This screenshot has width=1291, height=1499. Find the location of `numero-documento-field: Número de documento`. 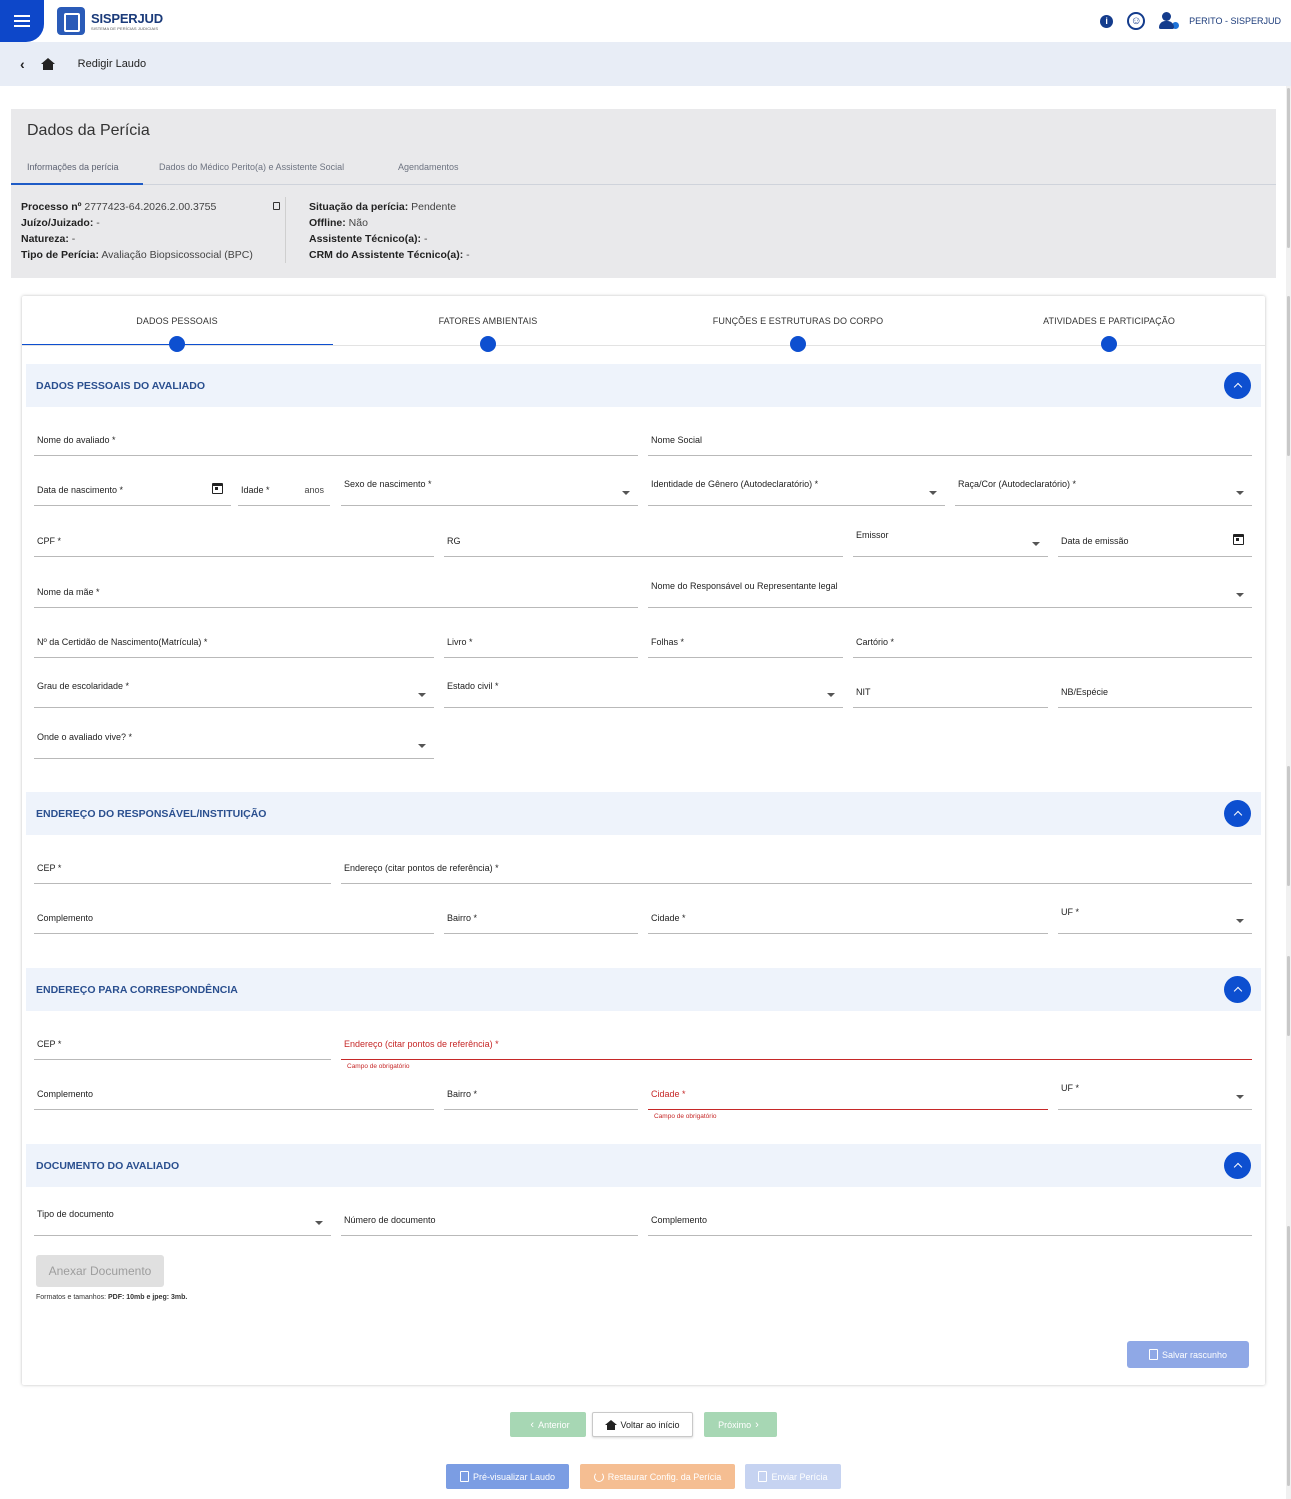

numero-documento-field: Número de documento is located at coordinates (489, 1221).